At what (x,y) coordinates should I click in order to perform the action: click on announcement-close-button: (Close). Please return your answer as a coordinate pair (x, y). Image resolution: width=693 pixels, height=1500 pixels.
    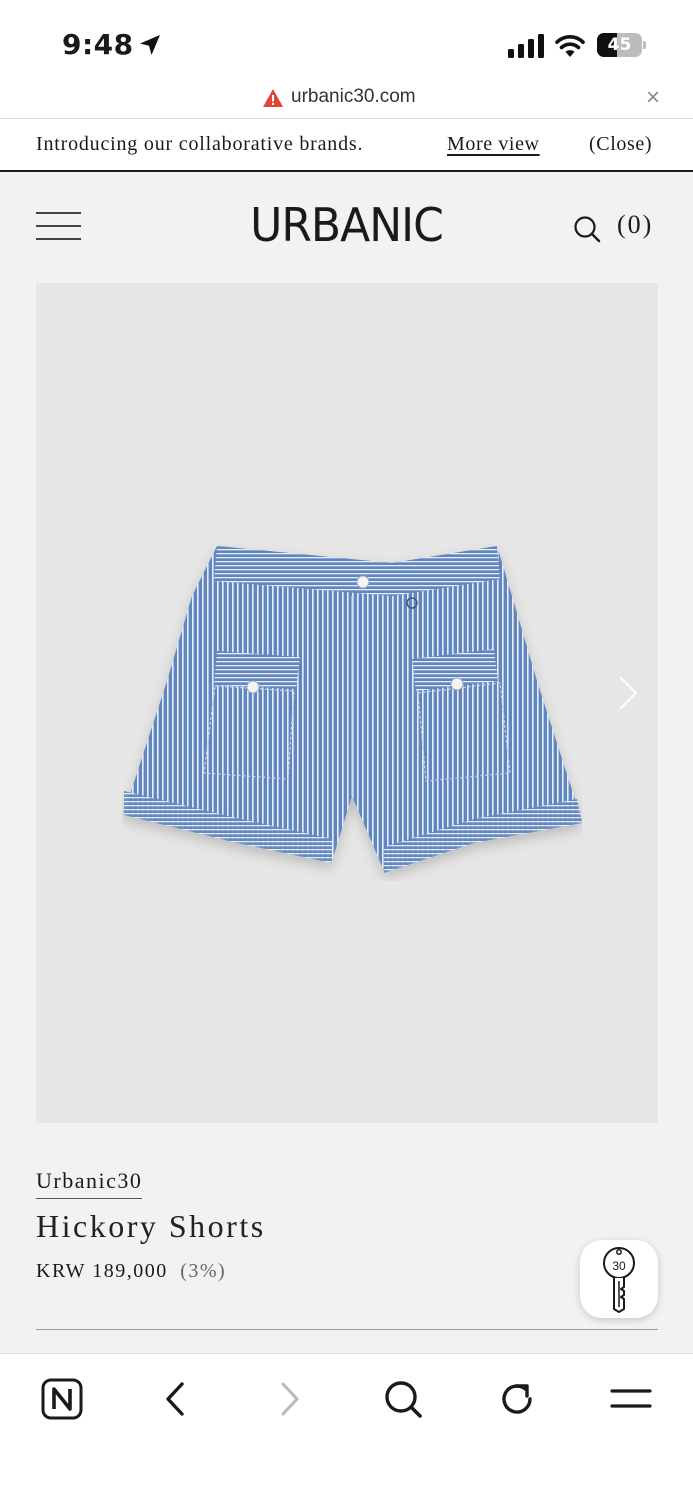
    Looking at the image, I should click on (620, 144).